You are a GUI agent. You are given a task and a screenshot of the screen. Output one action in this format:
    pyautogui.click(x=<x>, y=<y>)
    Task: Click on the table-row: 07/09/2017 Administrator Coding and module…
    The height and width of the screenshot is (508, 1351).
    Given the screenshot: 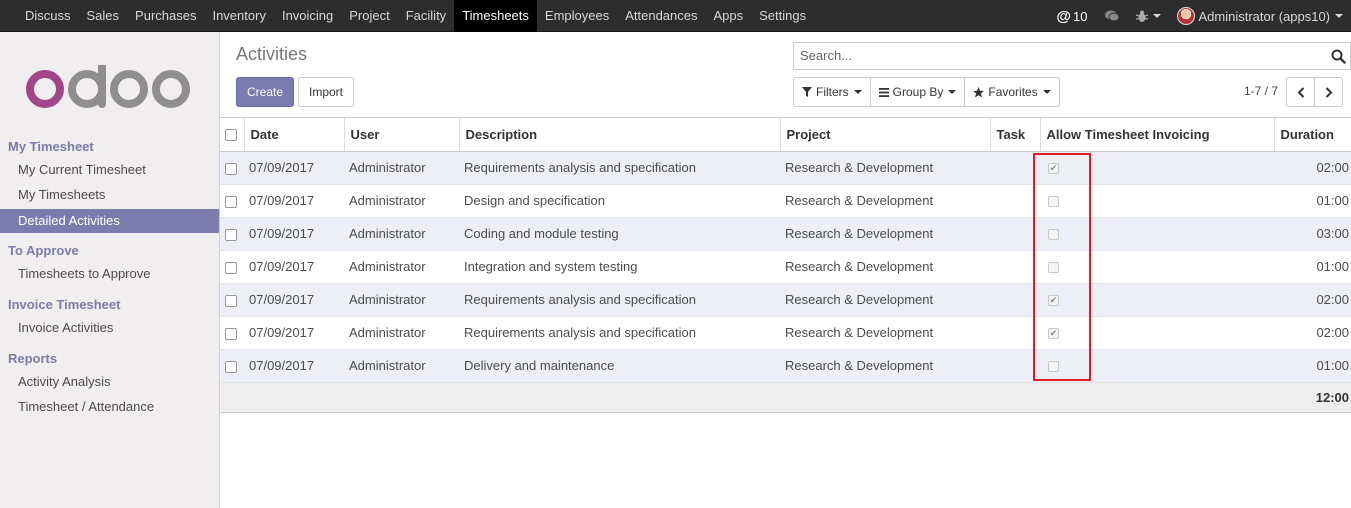 What is the action you would take?
    pyautogui.click(x=785, y=234)
    